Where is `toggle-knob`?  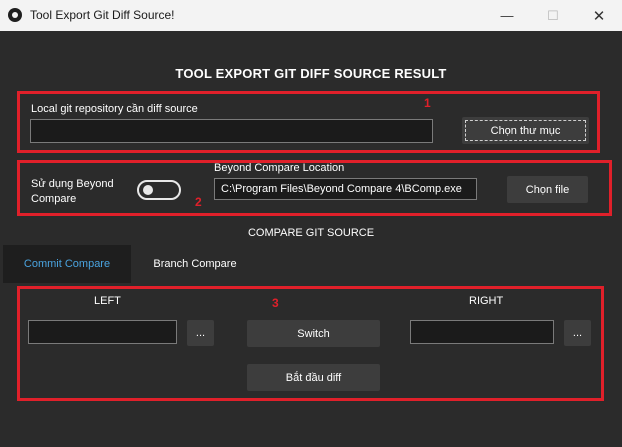
toggle-knob is located at coordinates (148, 190).